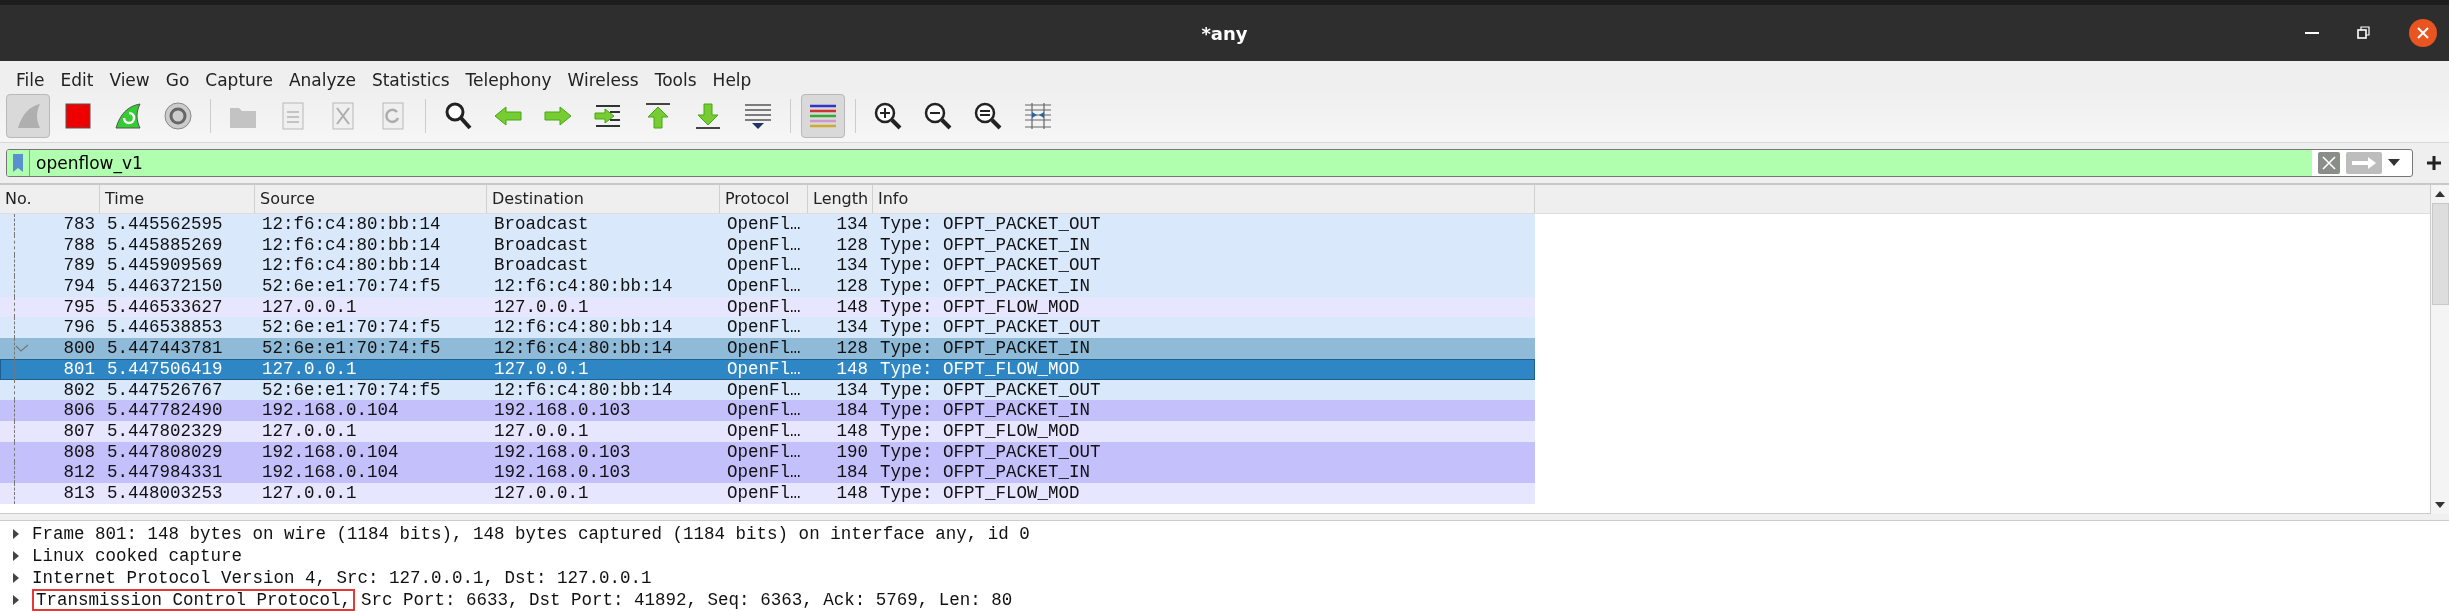 The height and width of the screenshot is (611, 2449). What do you see at coordinates (603, 80) in the screenshot?
I see `menu-item: Wireless` at bounding box center [603, 80].